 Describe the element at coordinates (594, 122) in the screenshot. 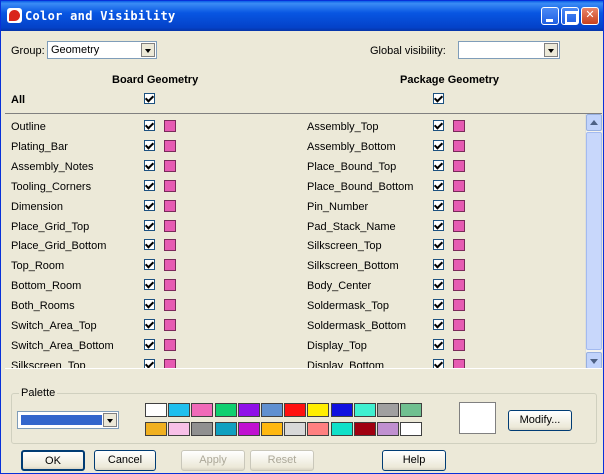

I see `scroll-up-icon` at that location.